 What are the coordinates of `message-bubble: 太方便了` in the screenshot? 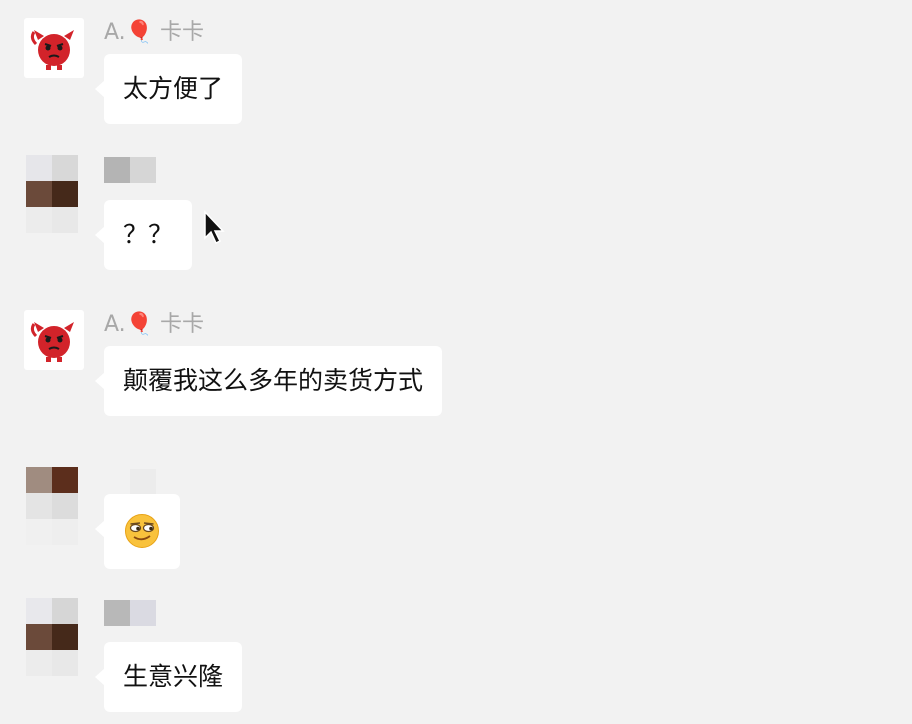 It's located at (168, 89).